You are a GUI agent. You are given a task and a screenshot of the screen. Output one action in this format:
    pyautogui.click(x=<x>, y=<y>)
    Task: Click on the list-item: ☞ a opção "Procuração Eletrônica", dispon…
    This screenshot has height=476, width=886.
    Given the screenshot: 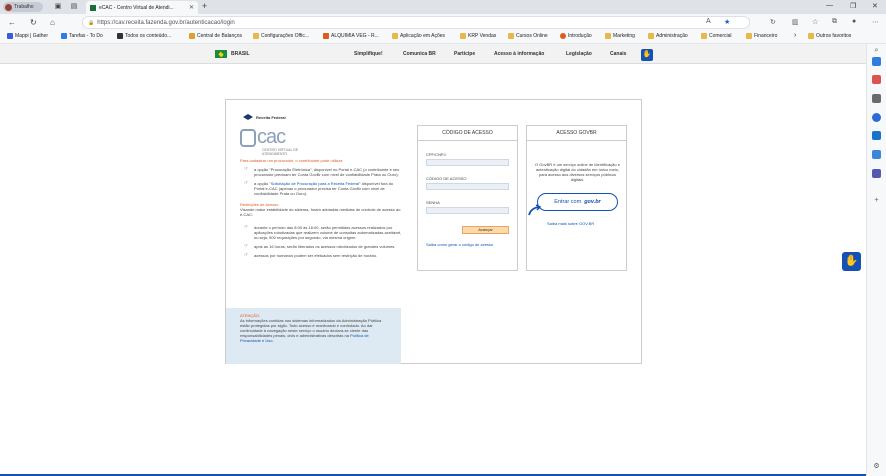 What is the action you would take?
    pyautogui.click(x=321, y=172)
    